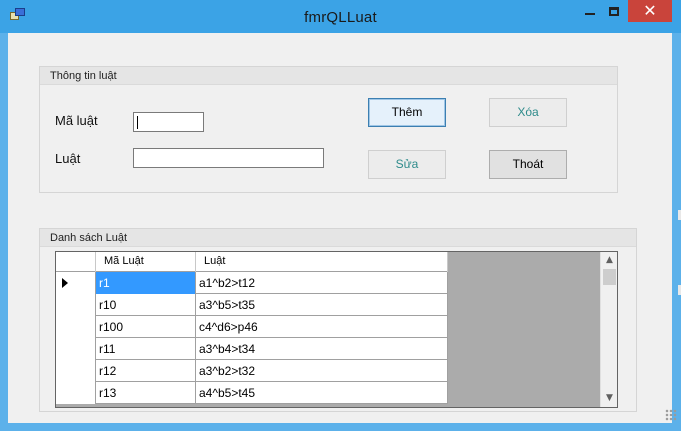  Describe the element at coordinates (590, 14) in the screenshot. I see `minimize-icon` at that location.